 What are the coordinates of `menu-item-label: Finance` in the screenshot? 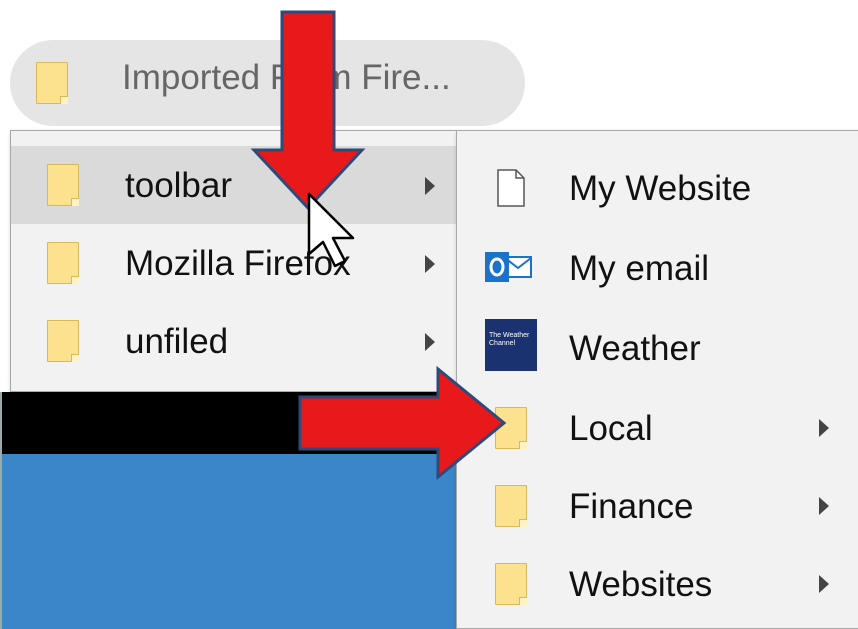 It's located at (631, 506).